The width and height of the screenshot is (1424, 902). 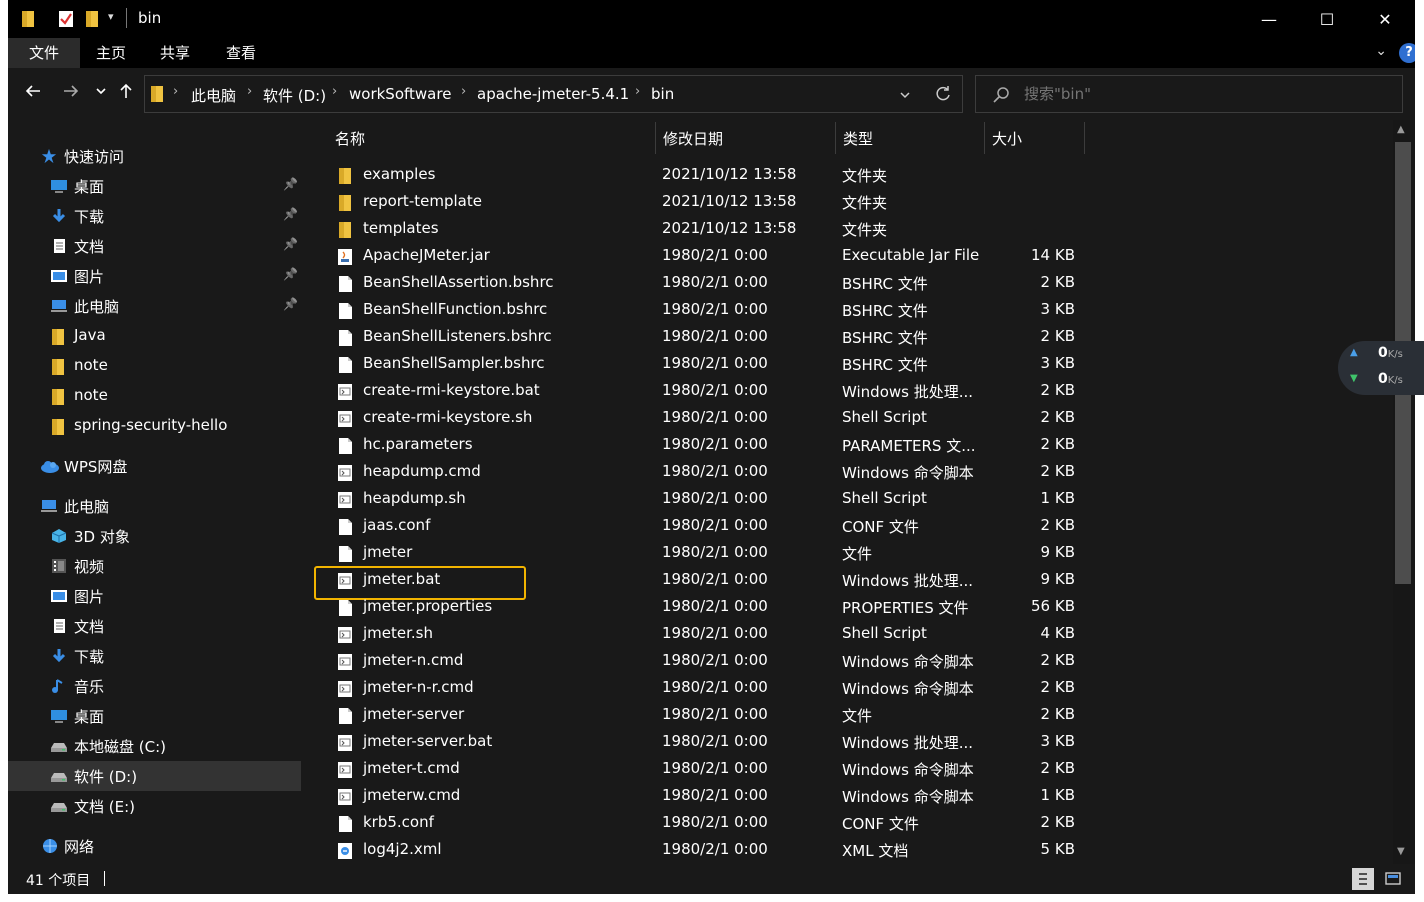 What do you see at coordinates (101, 94) in the screenshot?
I see `recent-locations-button` at bounding box center [101, 94].